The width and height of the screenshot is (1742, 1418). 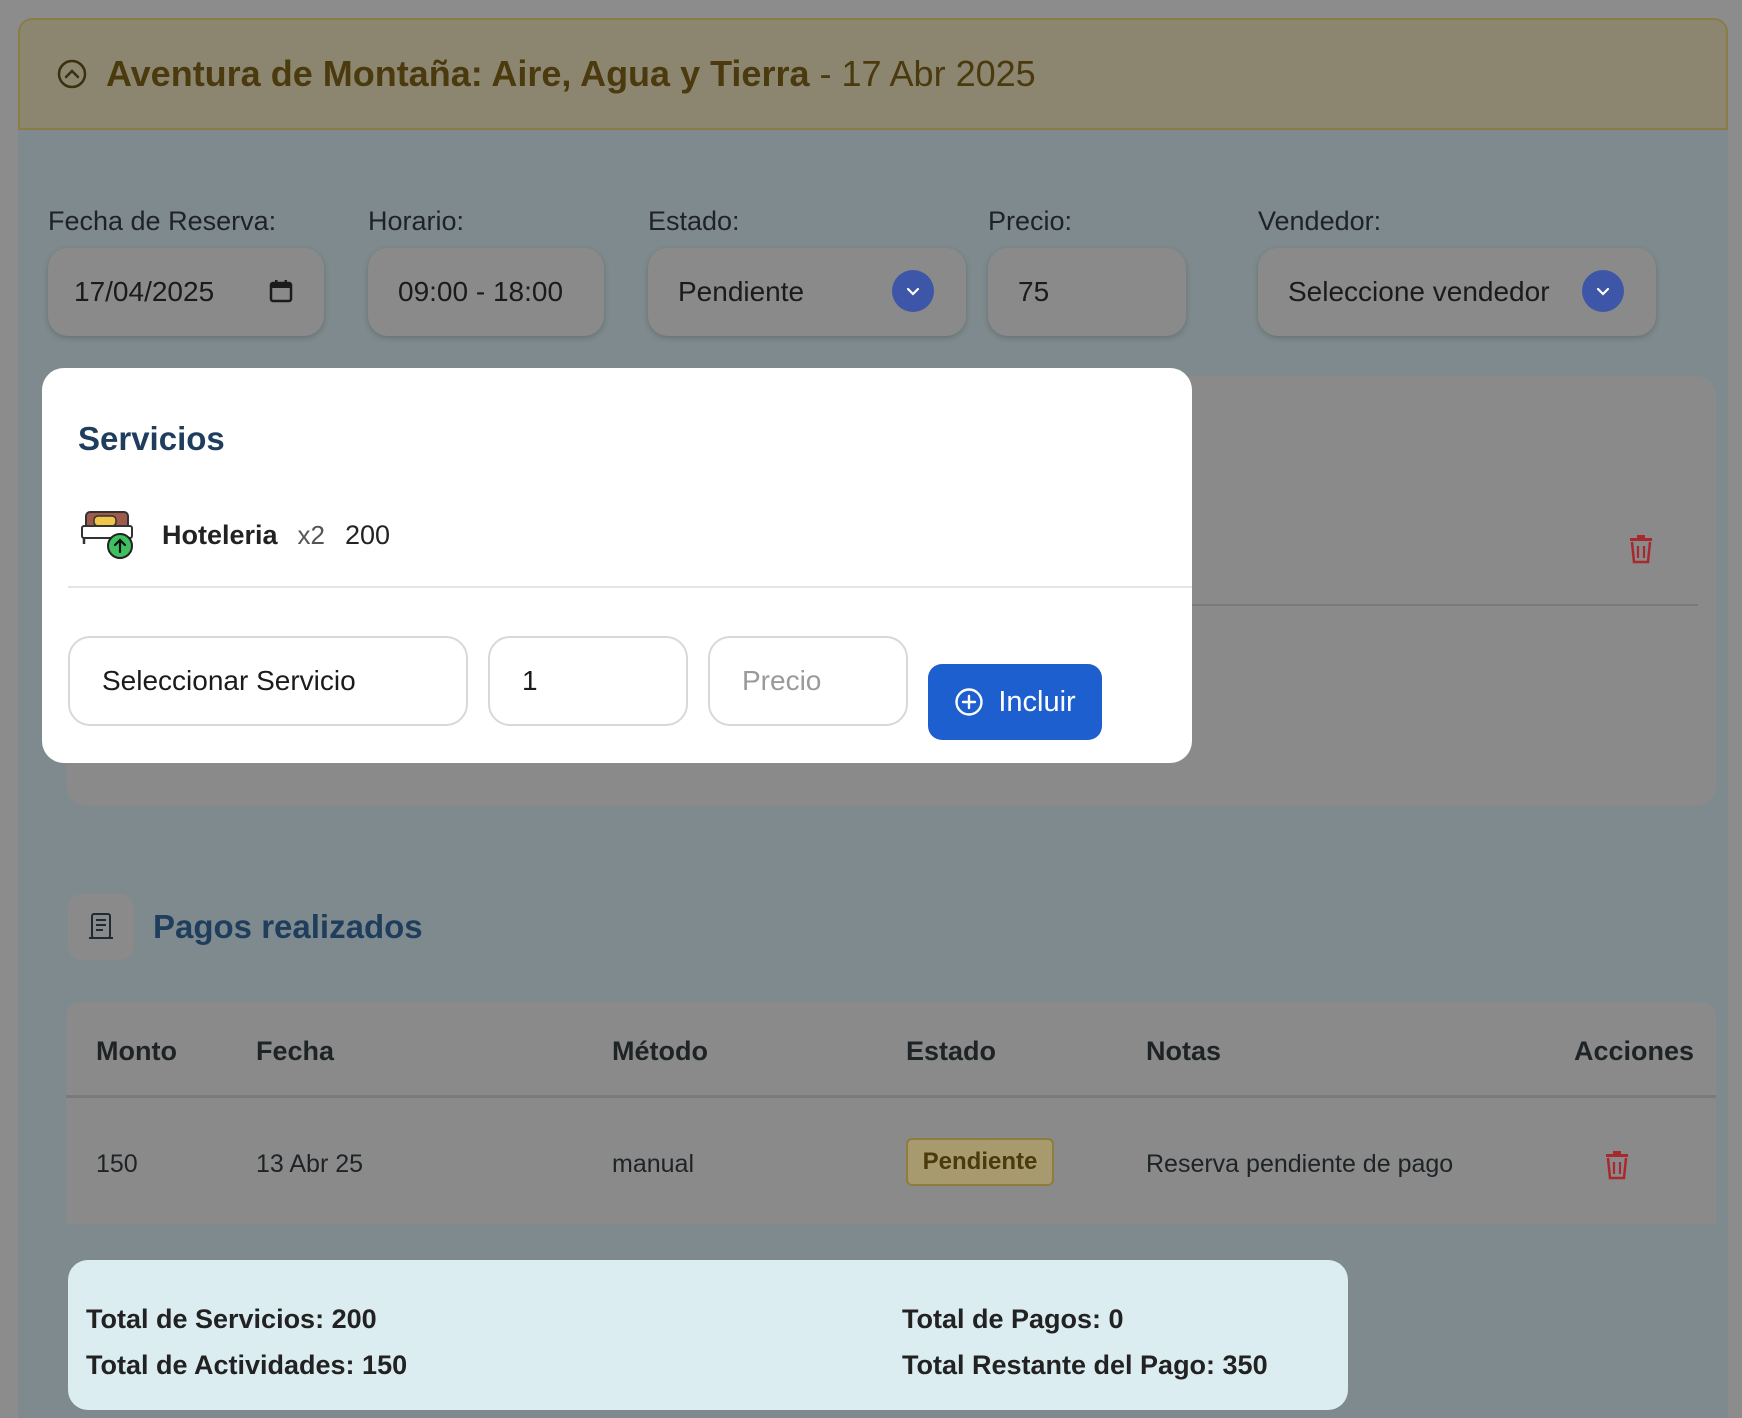 What do you see at coordinates (144, 291) in the screenshot?
I see `fecha-value: 17/04/2025` at bounding box center [144, 291].